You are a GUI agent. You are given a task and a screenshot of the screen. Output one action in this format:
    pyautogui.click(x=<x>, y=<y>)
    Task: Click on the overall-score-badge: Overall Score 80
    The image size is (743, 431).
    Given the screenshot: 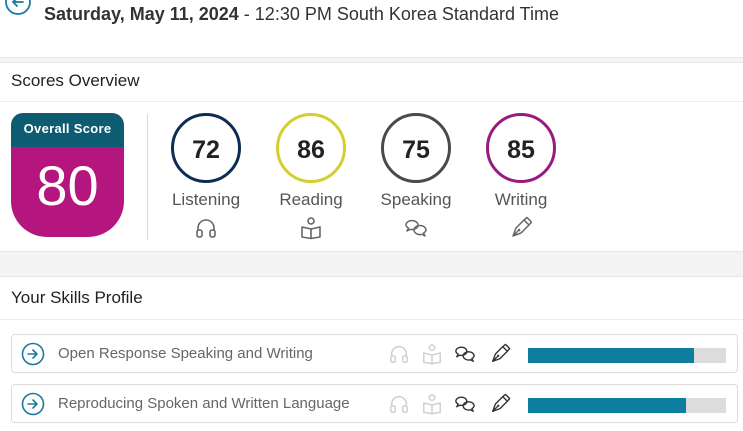 What is the action you would take?
    pyautogui.click(x=67, y=175)
    